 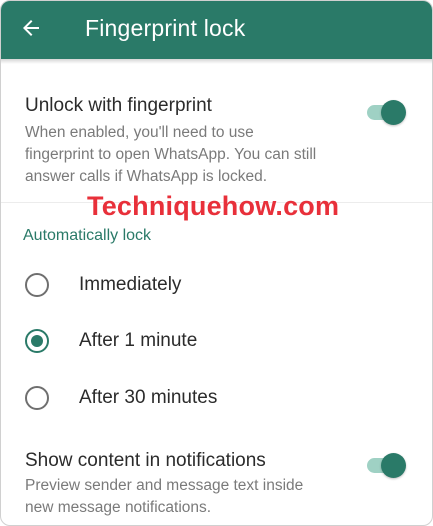 What do you see at coordinates (145, 460) in the screenshot?
I see `notifications-title: Show content in notifications` at bounding box center [145, 460].